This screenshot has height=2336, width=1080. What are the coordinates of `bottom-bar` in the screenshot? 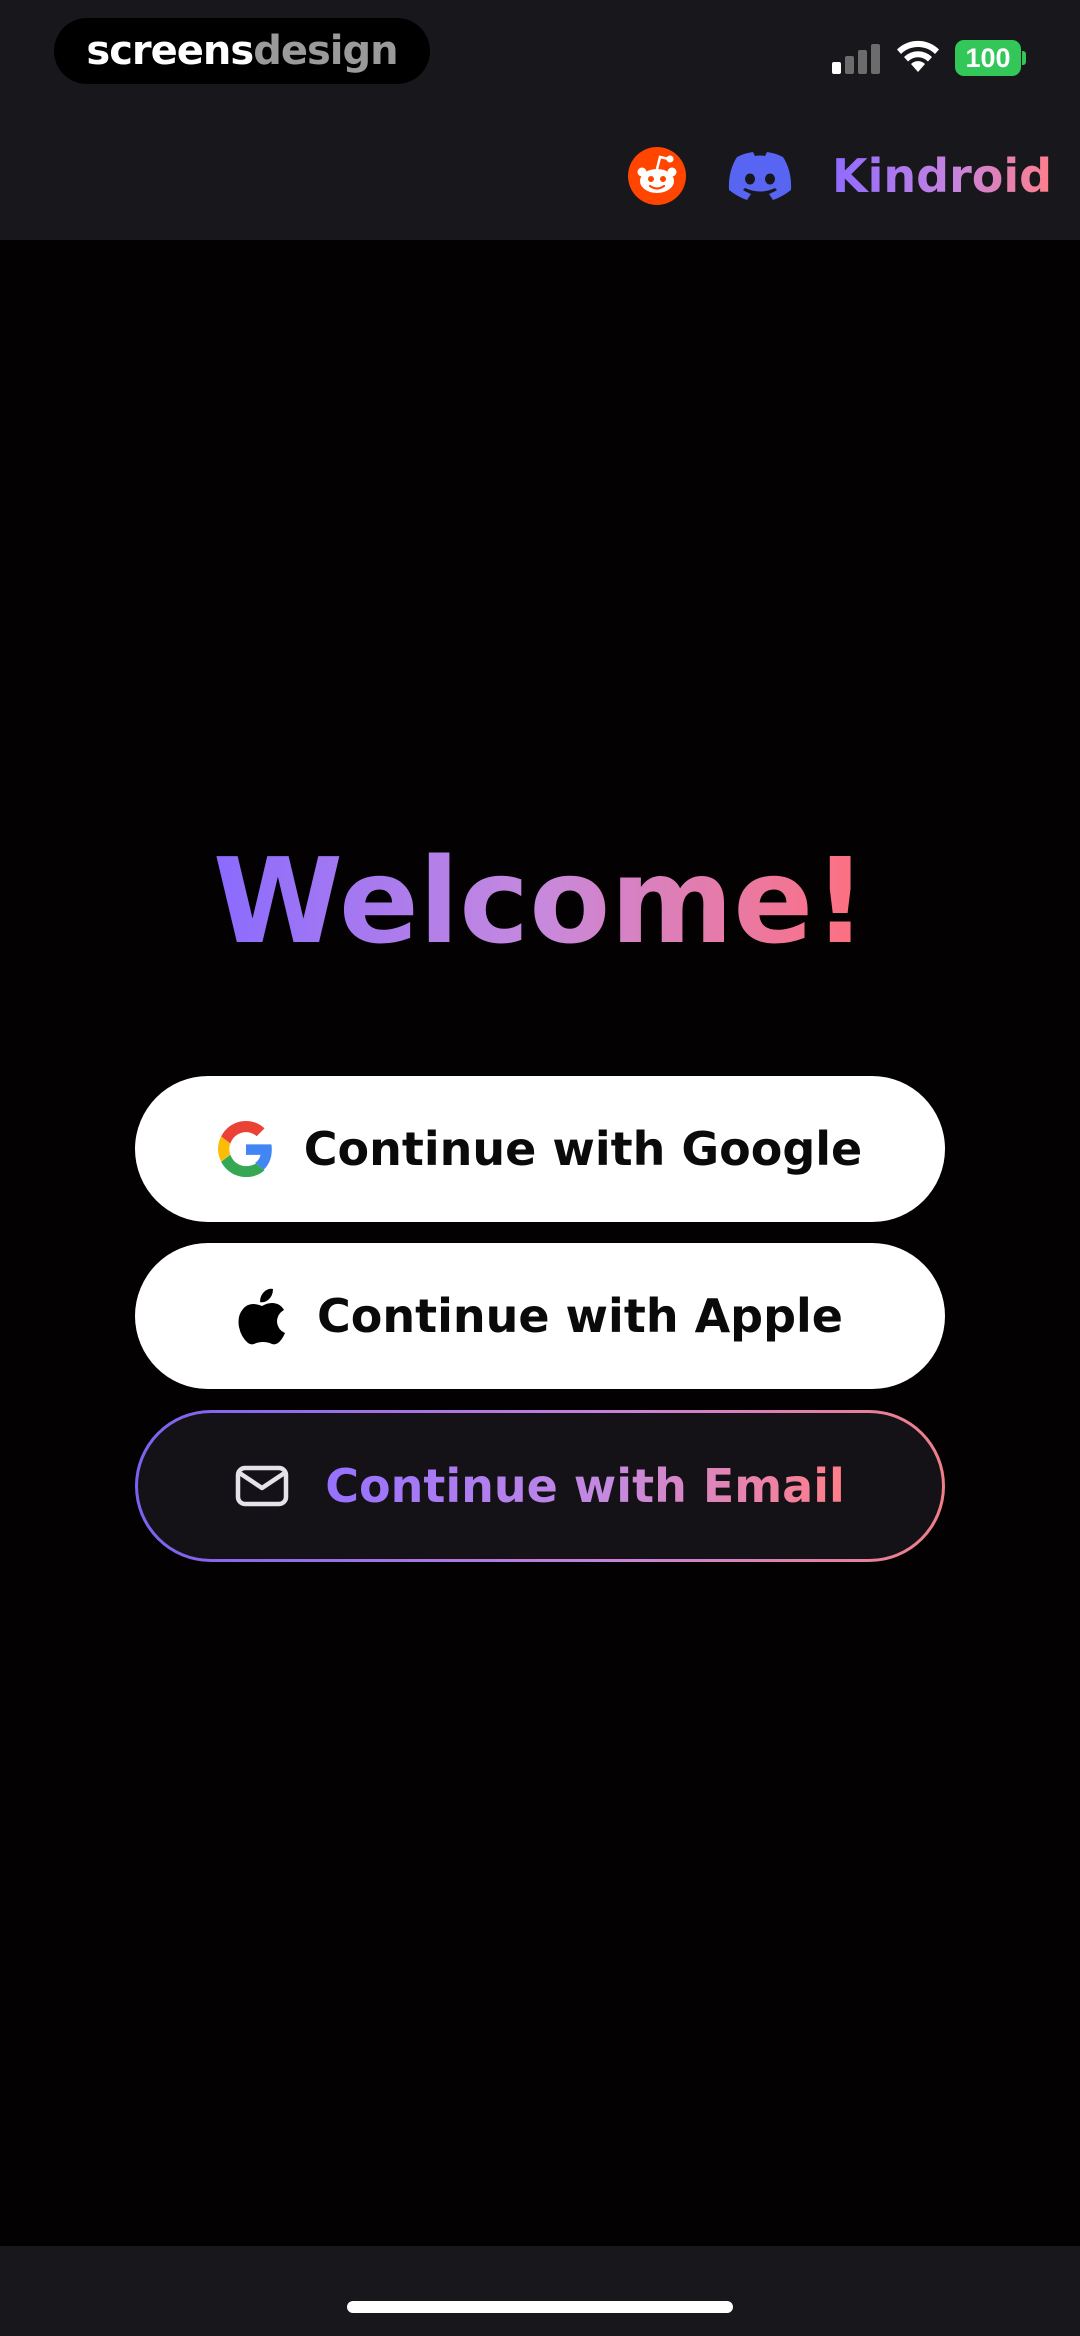 It's located at (540, 2291).